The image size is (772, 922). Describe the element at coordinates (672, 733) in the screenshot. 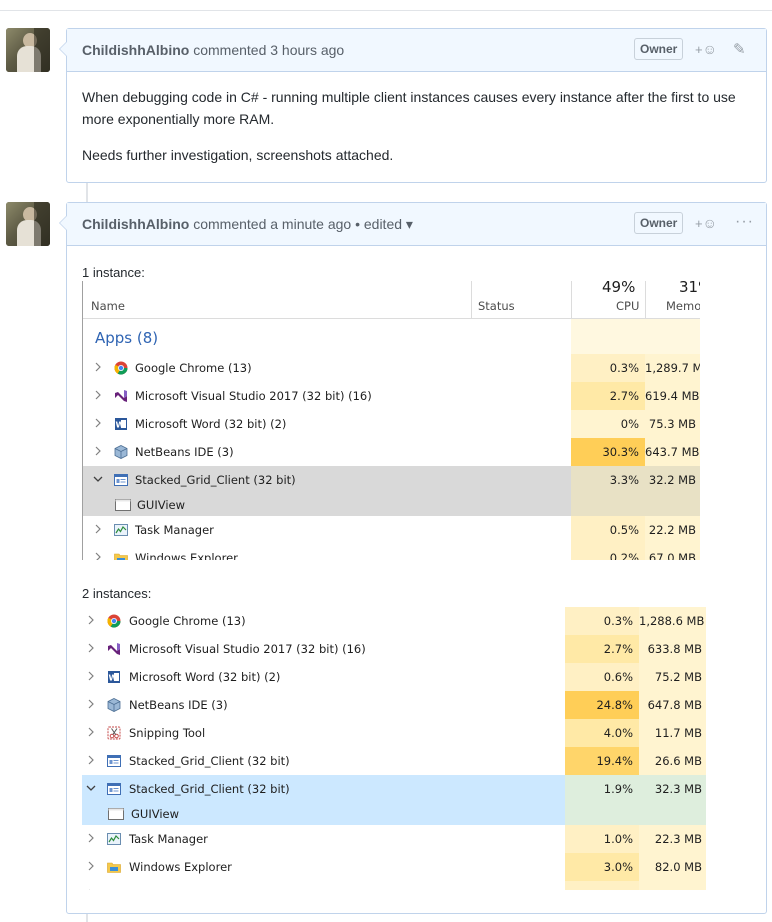

I see `memory-value: 11.7 MB` at that location.